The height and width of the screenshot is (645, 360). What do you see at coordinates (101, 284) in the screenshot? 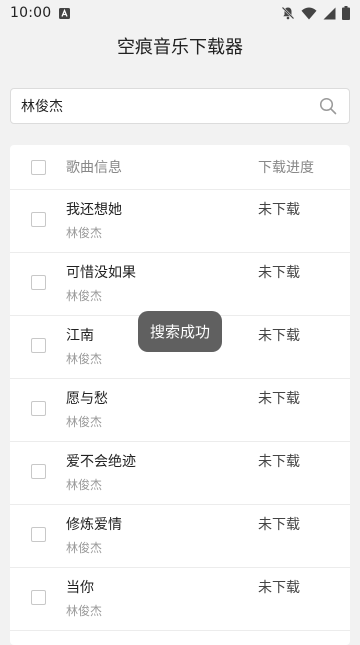
I see `song-info: 可惜没如果 林俊杰` at bounding box center [101, 284].